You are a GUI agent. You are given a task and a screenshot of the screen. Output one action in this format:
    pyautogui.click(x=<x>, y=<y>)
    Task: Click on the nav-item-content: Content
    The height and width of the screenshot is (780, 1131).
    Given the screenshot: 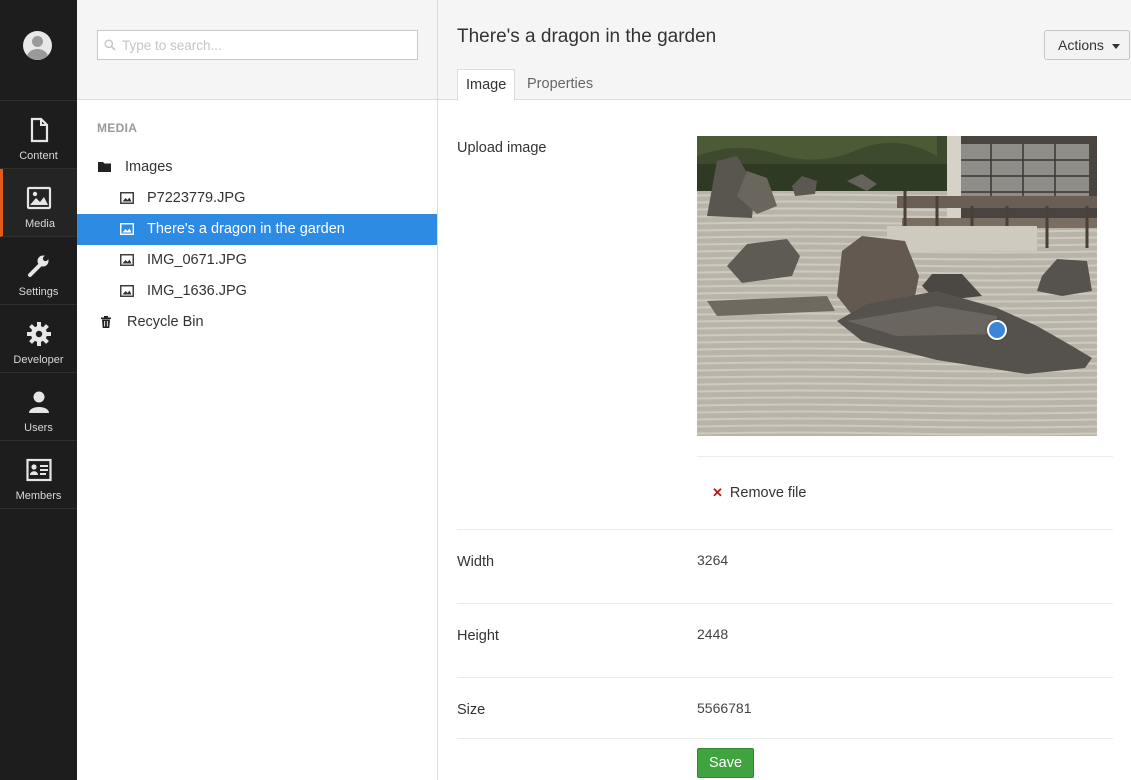 What is the action you would take?
    pyautogui.click(x=38, y=135)
    